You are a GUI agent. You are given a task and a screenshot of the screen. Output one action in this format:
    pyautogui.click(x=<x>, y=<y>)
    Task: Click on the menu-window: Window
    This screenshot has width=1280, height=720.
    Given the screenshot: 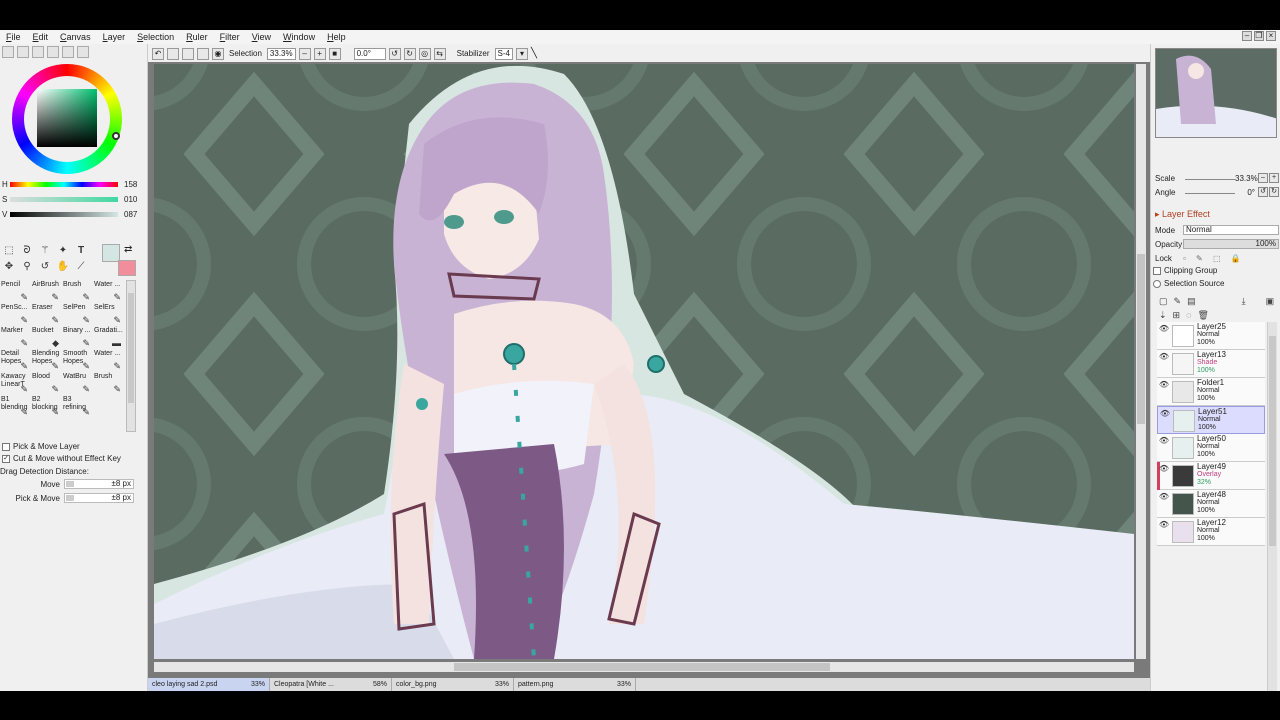 What is the action you would take?
    pyautogui.click(x=299, y=37)
    